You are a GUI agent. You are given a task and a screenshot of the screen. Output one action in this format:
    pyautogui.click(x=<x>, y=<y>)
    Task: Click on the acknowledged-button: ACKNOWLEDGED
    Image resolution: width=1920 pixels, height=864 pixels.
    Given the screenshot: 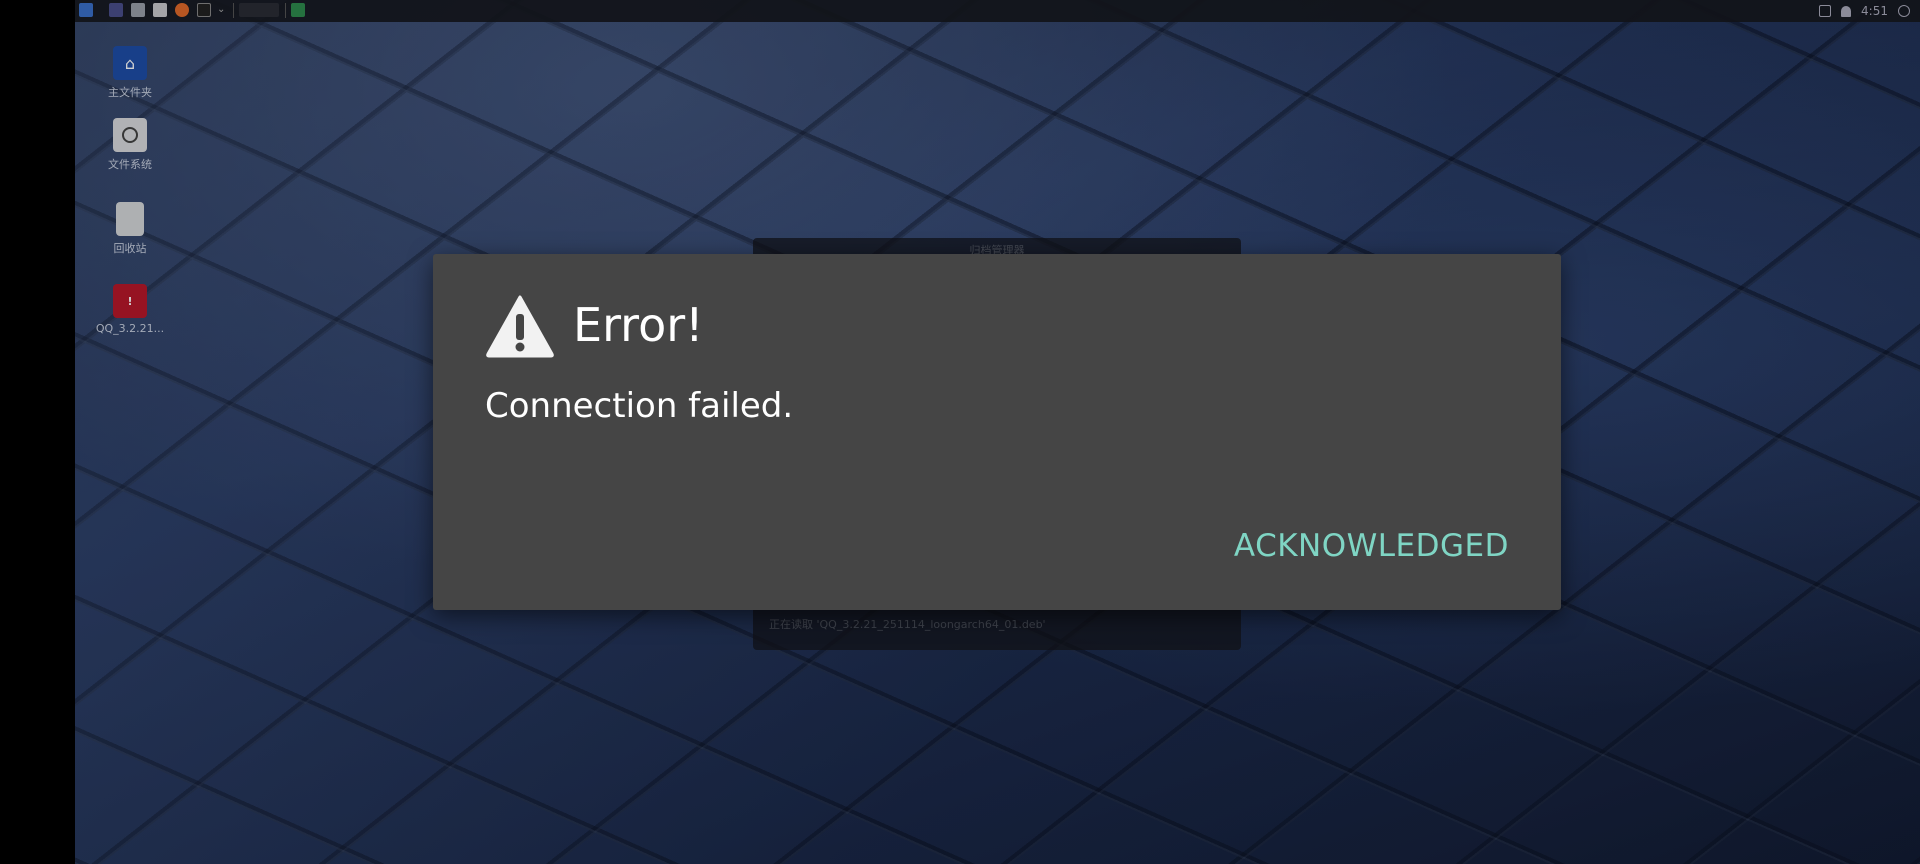 What is the action you would take?
    pyautogui.click(x=1371, y=546)
    